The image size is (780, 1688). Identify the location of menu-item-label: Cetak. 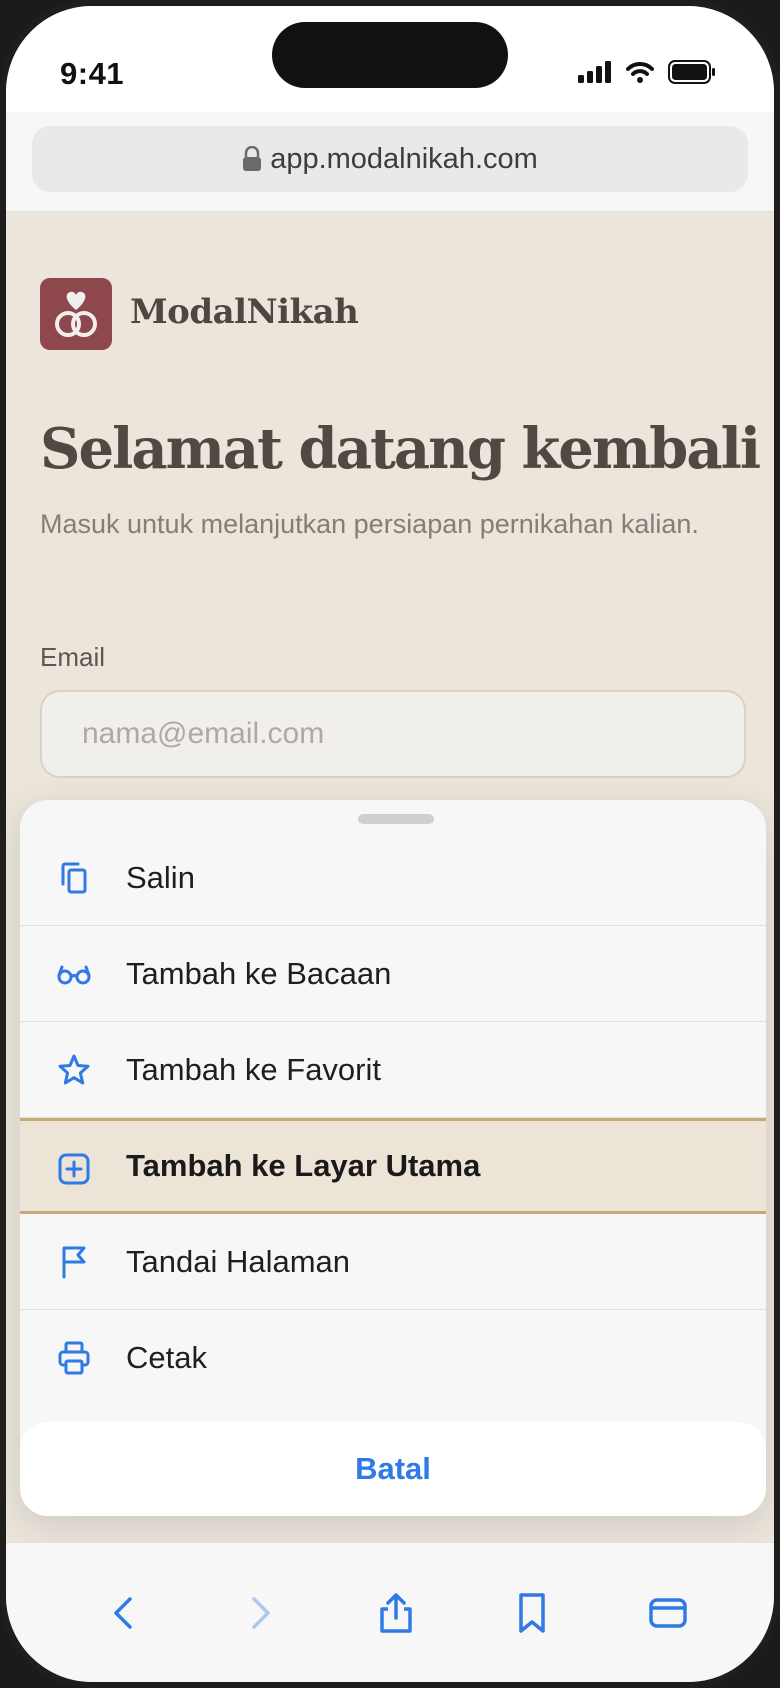
(166, 1357).